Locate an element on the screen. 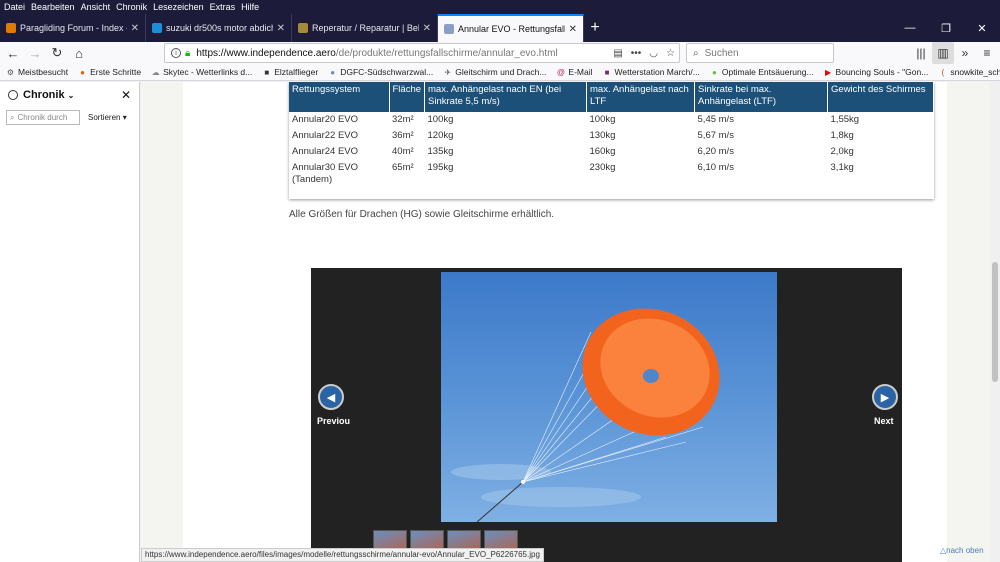 The height and width of the screenshot is (562, 1000). forward-icon: → is located at coordinates (35, 53).